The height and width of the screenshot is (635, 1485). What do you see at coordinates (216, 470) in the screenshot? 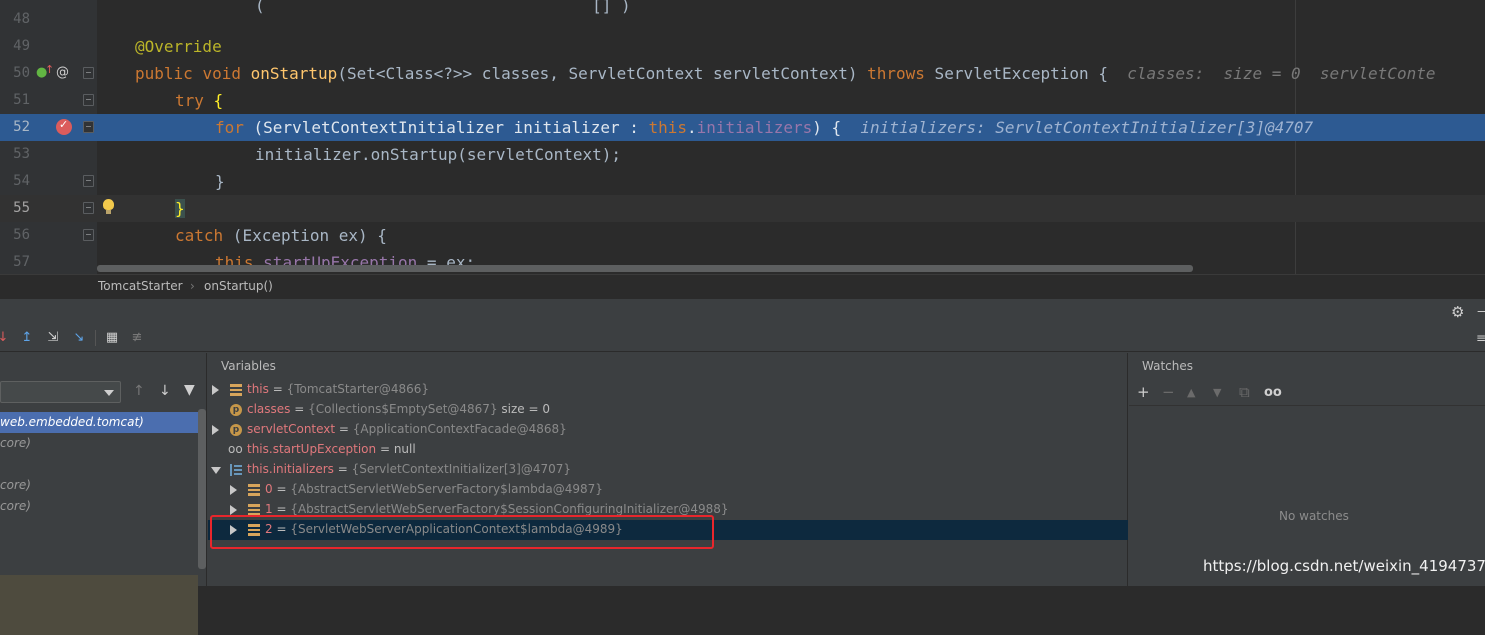
I see `collapse-arrow-icon` at bounding box center [216, 470].